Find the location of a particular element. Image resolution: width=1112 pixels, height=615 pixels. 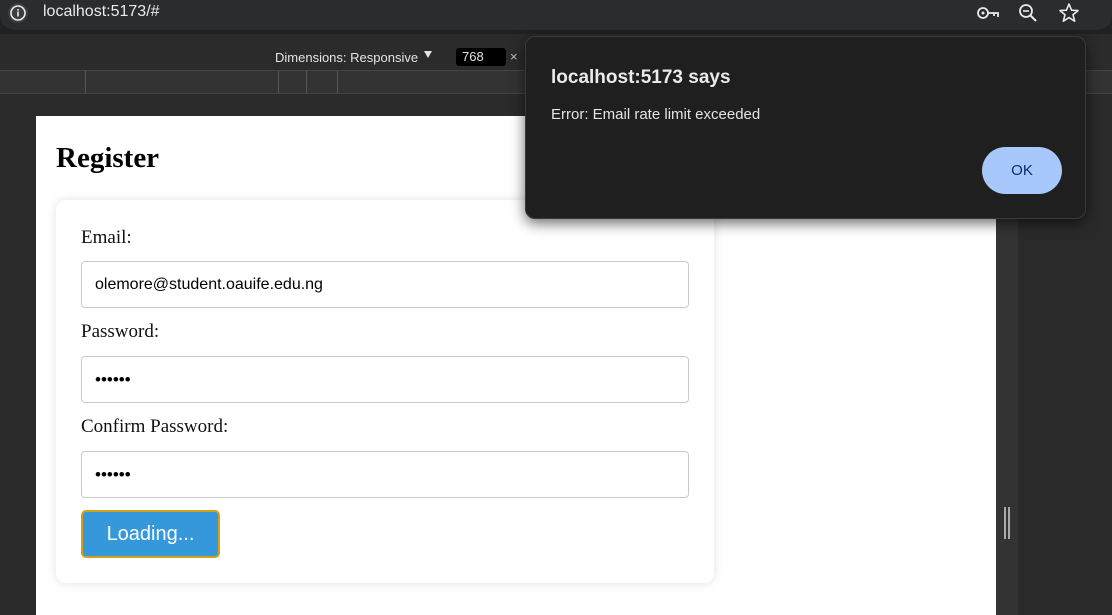

ok-button: OK is located at coordinates (1022, 170).